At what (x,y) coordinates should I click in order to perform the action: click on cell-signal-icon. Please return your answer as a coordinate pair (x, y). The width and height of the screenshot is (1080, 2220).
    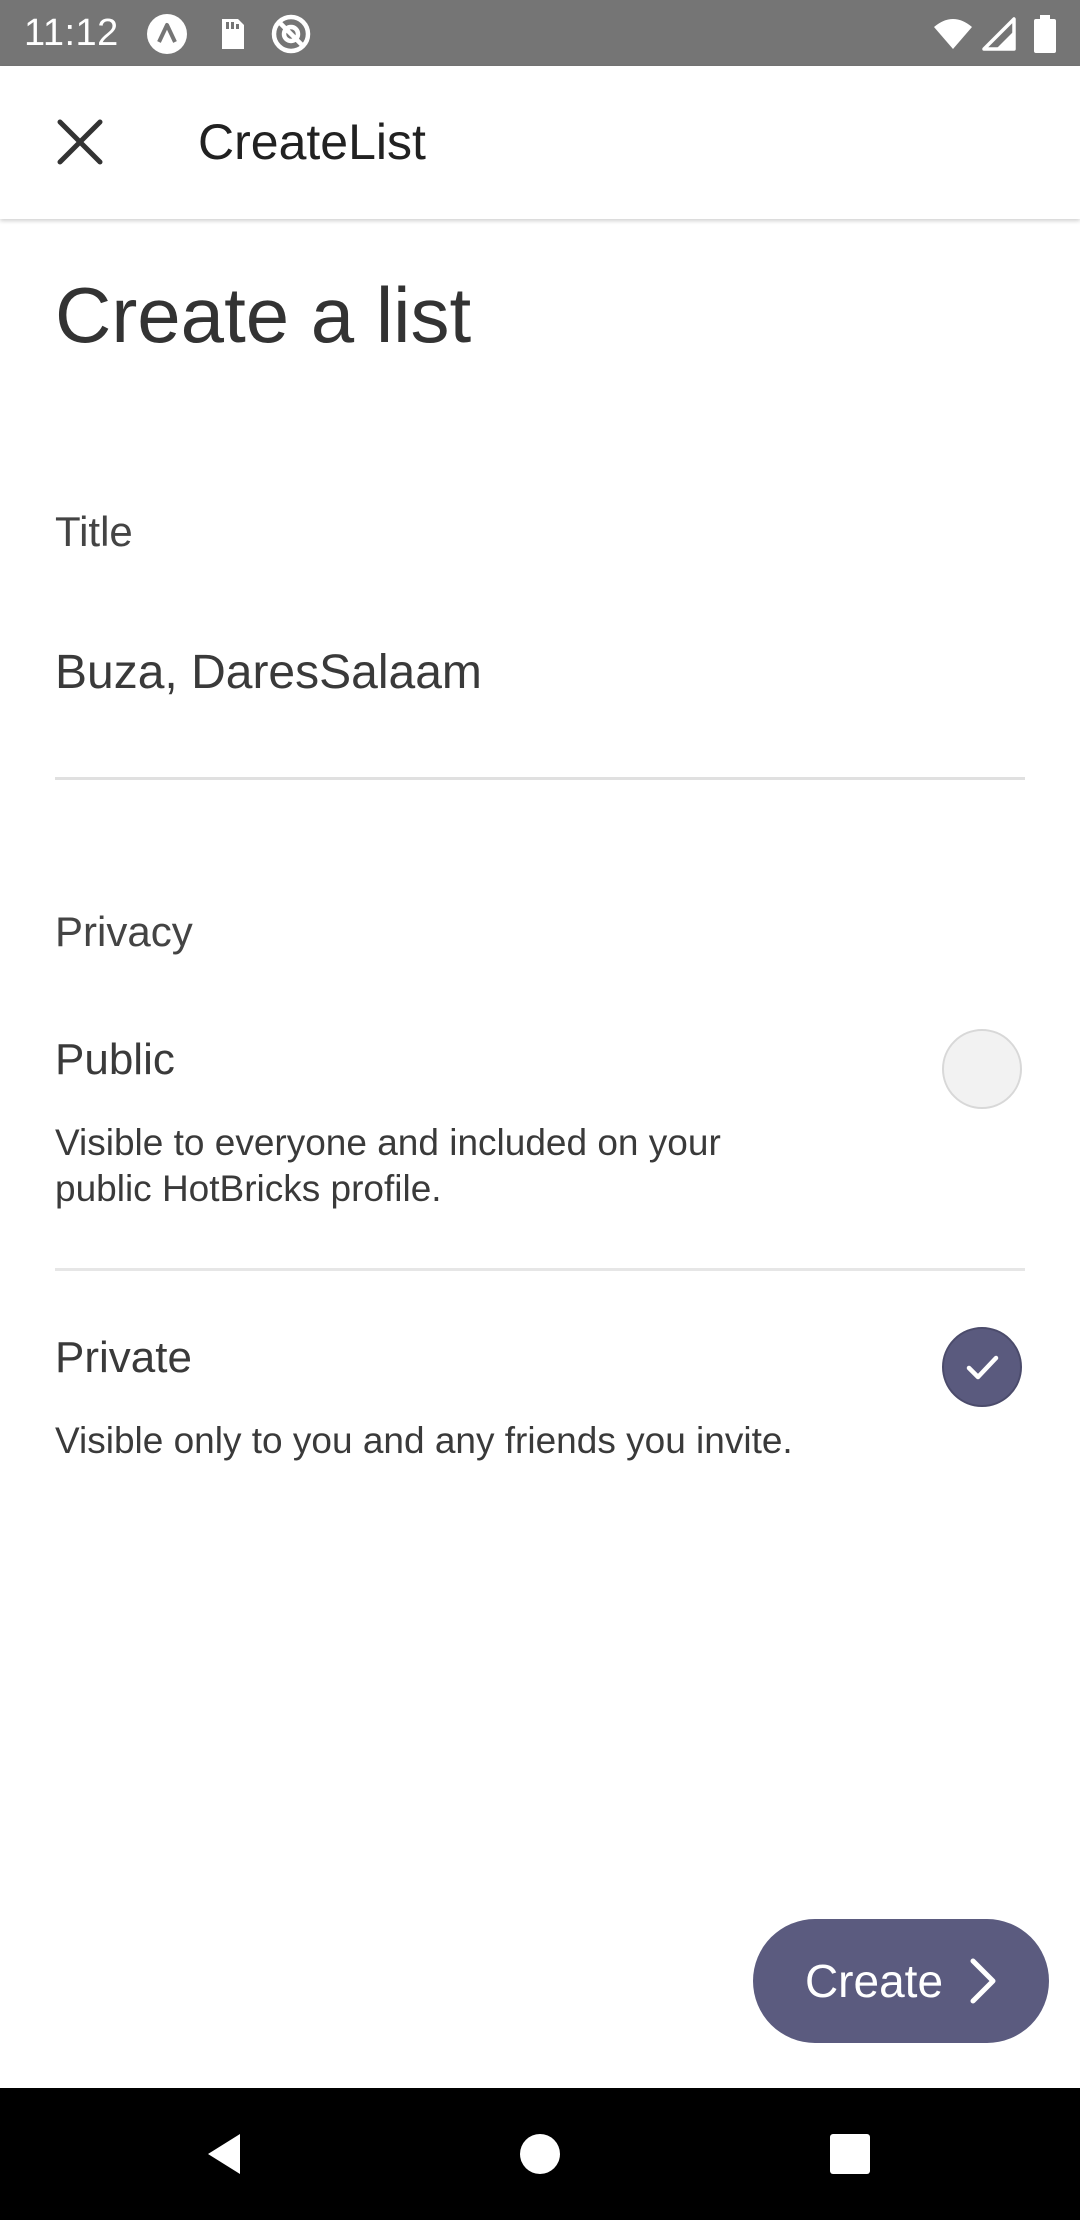
    Looking at the image, I should click on (999, 34).